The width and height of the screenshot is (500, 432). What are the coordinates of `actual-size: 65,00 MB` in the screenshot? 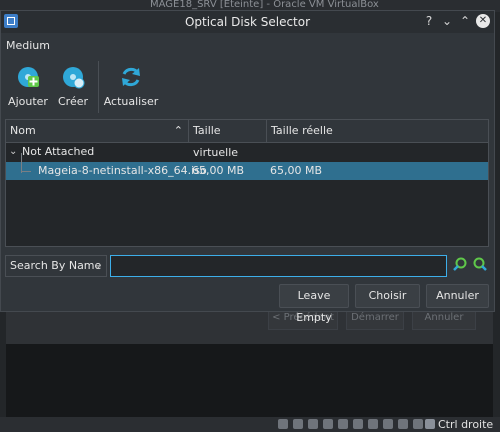 It's located at (296, 170).